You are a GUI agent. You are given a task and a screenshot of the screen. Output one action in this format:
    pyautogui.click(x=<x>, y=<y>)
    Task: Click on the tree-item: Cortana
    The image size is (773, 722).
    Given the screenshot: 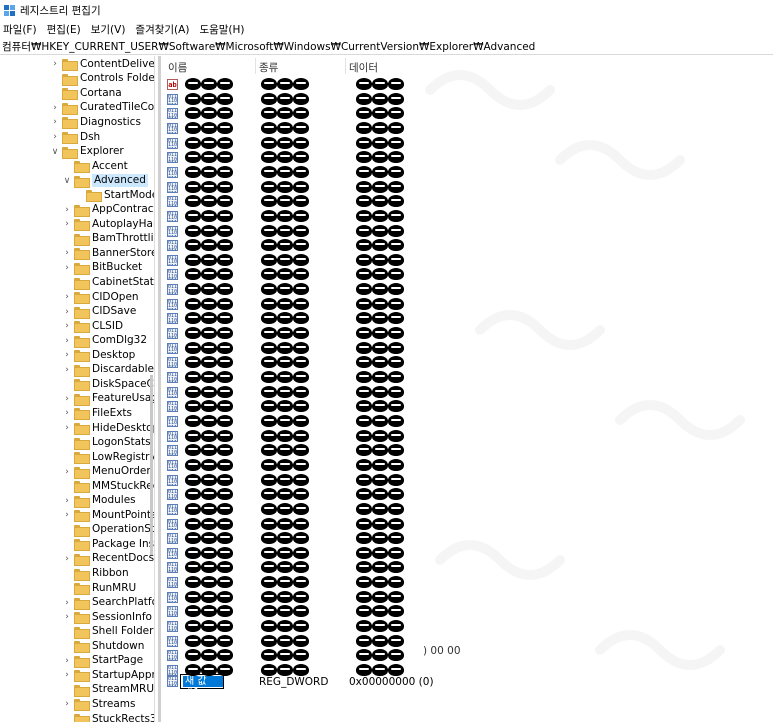 What is the action you would take?
    pyautogui.click(x=86, y=93)
    